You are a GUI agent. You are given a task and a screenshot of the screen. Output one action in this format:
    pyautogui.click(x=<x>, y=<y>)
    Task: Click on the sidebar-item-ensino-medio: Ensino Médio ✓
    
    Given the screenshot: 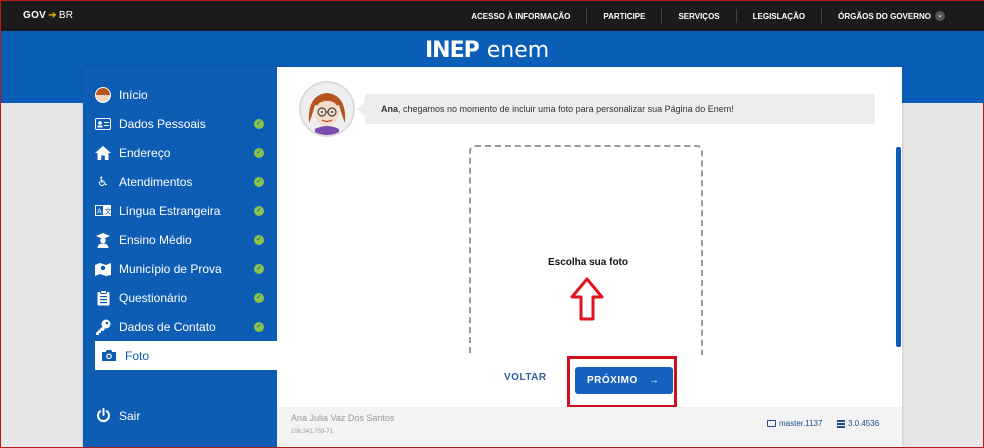 What is the action you would take?
    pyautogui.click(x=180, y=239)
    